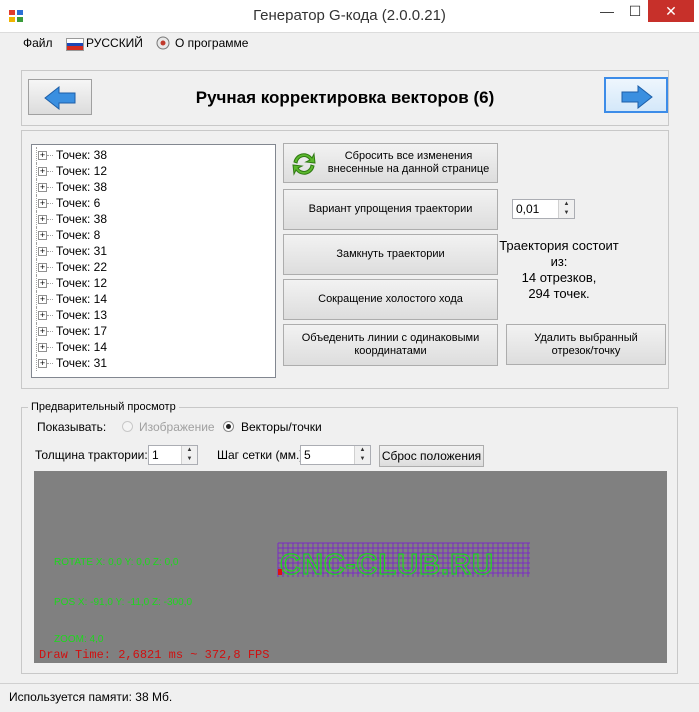  What do you see at coordinates (671, 11) in the screenshot?
I see `close-button: ✕` at bounding box center [671, 11].